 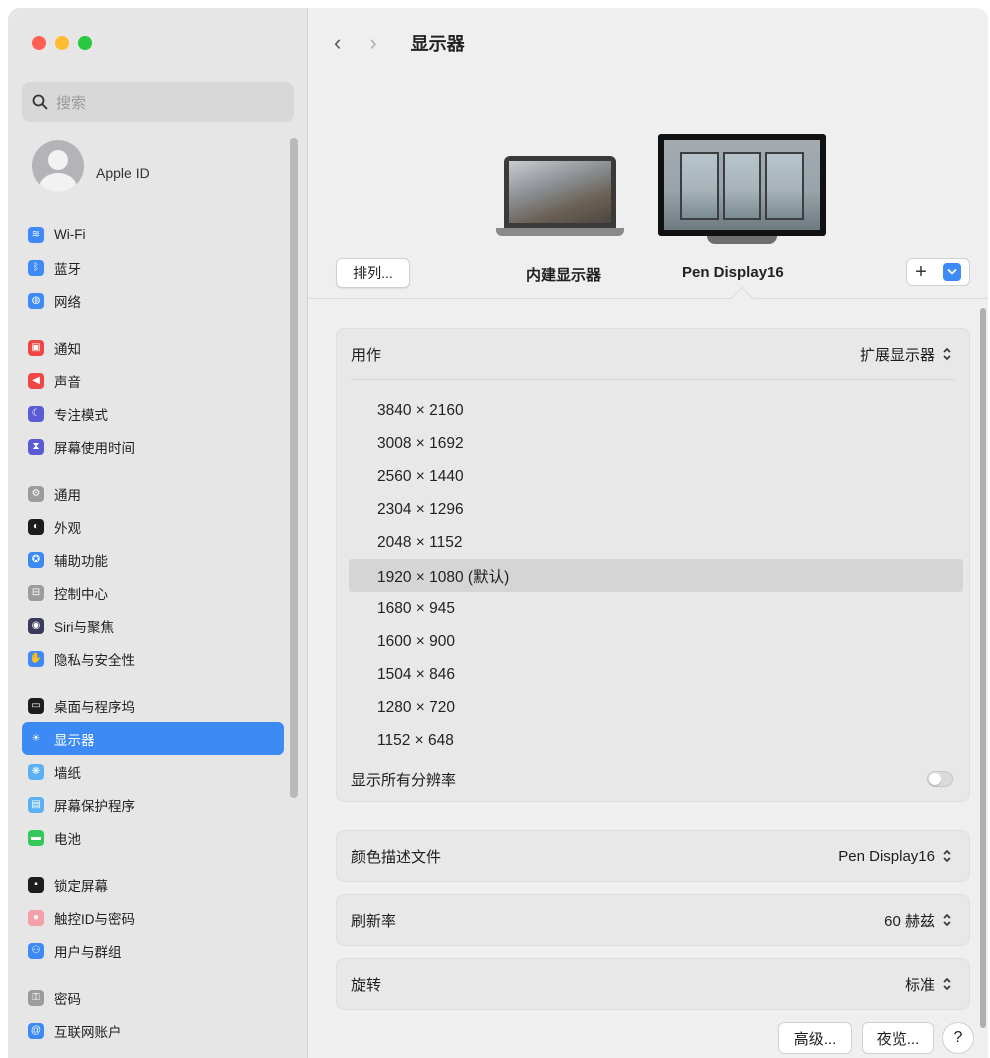 I want to click on refresh-rate-card: 刷新率 60 赫兹, so click(x=653, y=920).